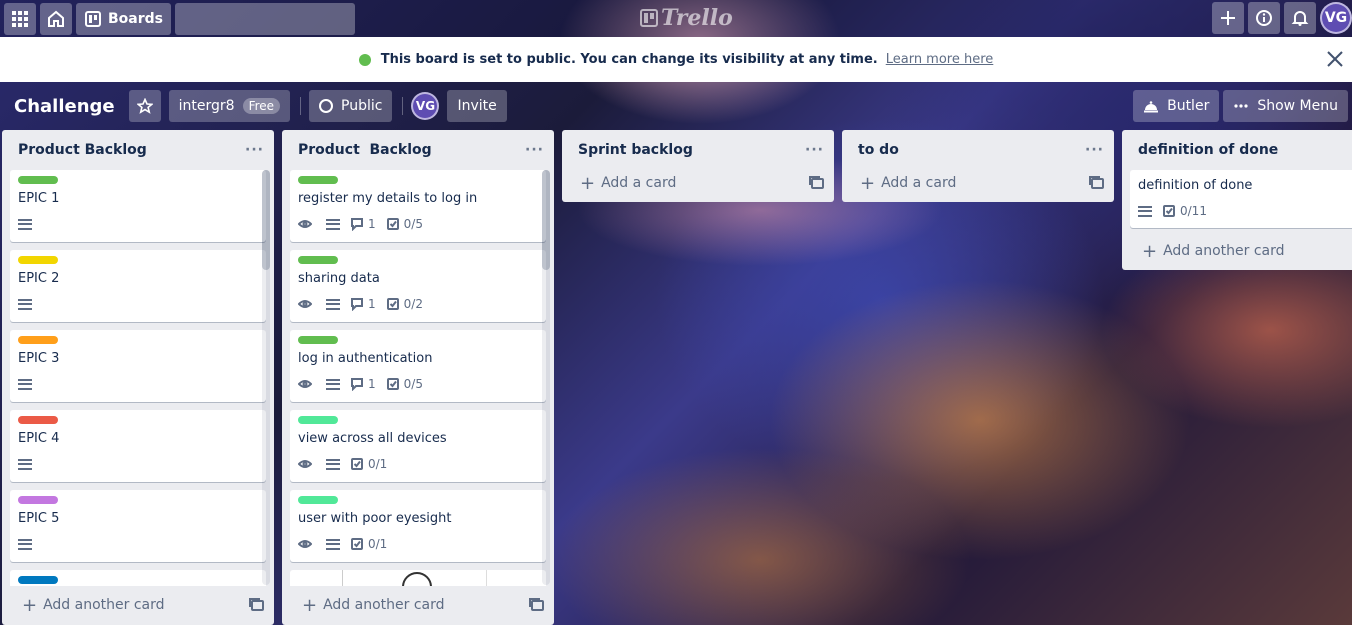 This screenshot has width=1352, height=625. What do you see at coordinates (56, 18) in the screenshot?
I see `home-button` at bounding box center [56, 18].